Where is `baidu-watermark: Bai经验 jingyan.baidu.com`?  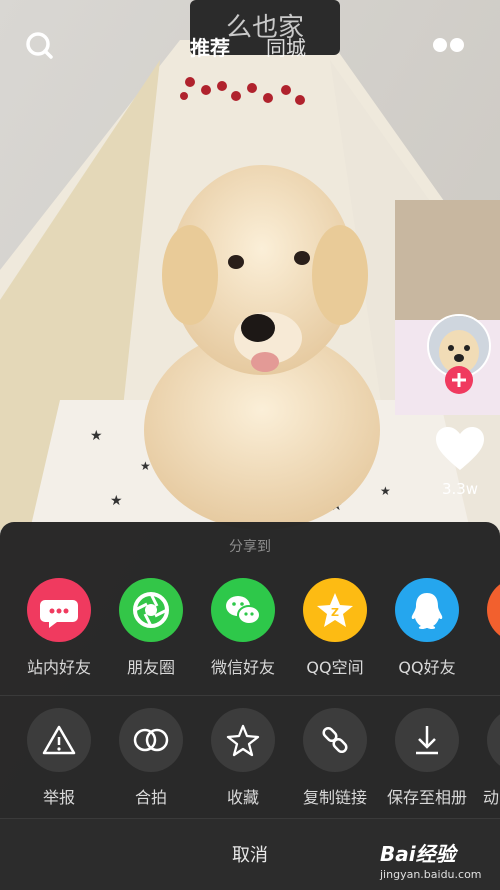
baidu-watermark: Bai经验 jingyan.baidu.com is located at coordinates (439, 860).